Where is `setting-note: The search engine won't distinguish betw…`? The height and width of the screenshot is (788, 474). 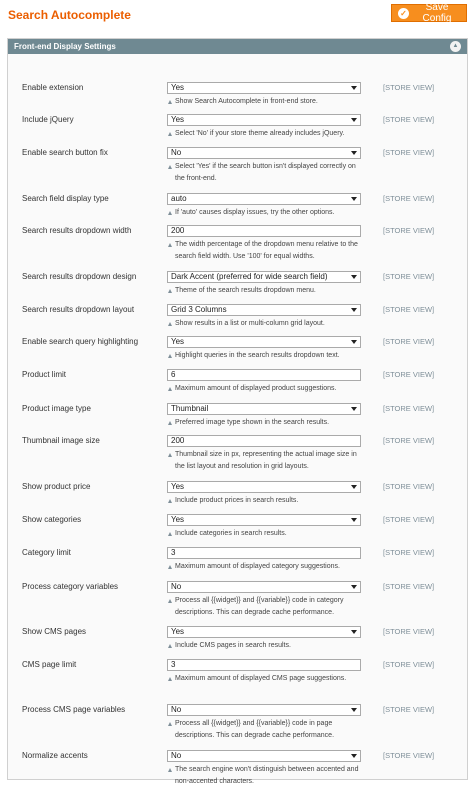
setting-note: The search engine won't distinguish betw… is located at coordinates (267, 776).